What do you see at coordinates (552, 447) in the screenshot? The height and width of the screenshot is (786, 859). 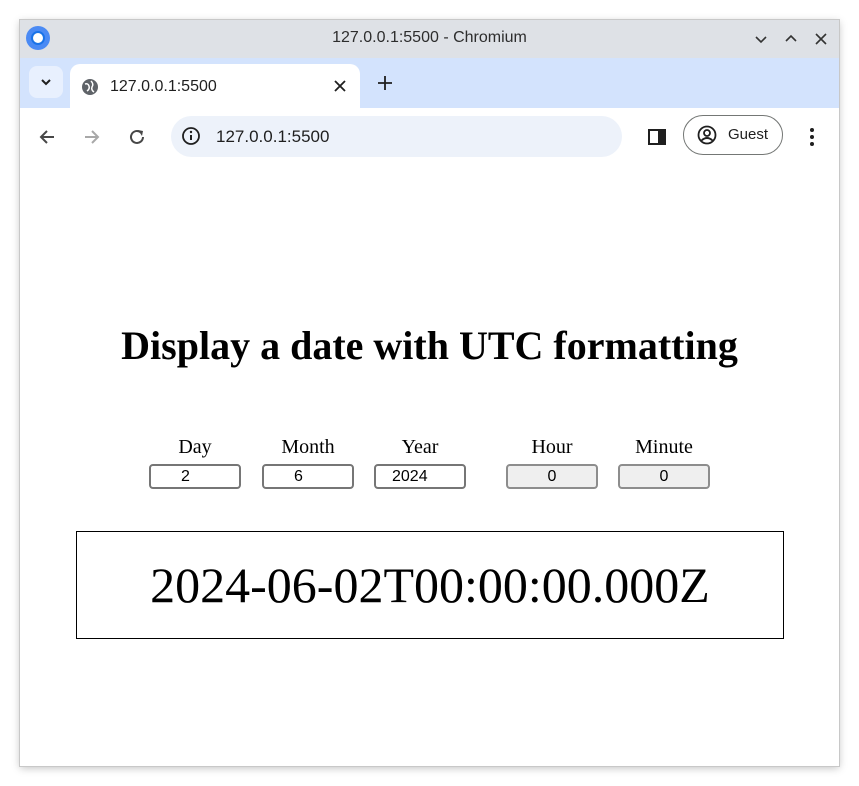 I see `hour-label: Hour` at bounding box center [552, 447].